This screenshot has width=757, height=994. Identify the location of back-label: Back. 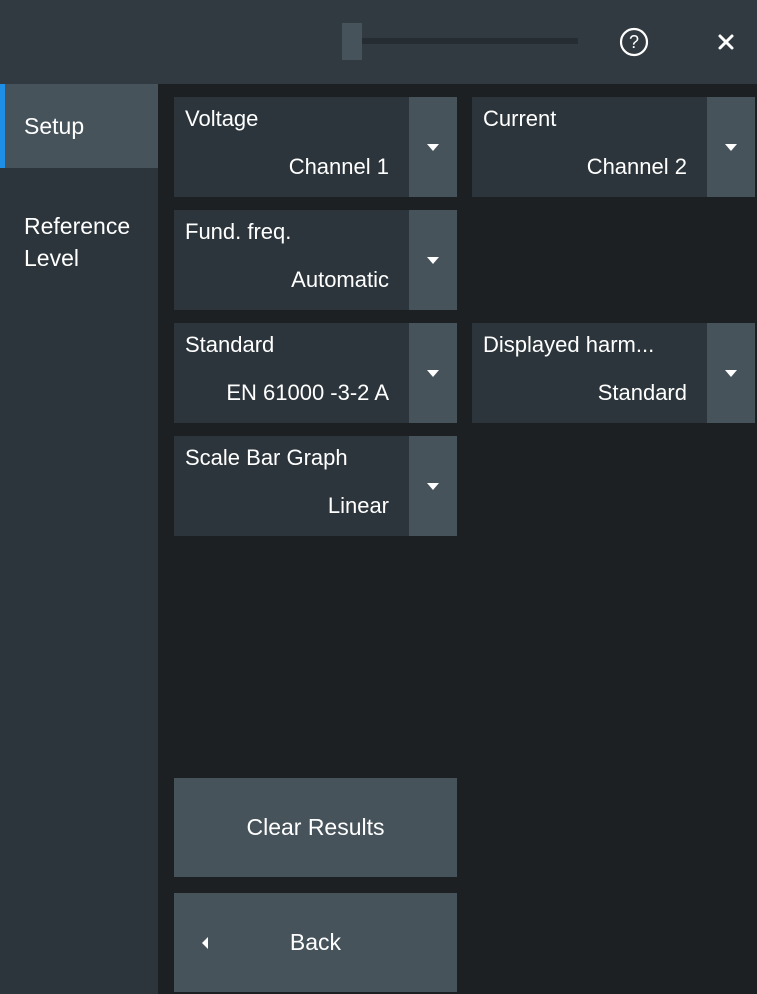
(315, 942).